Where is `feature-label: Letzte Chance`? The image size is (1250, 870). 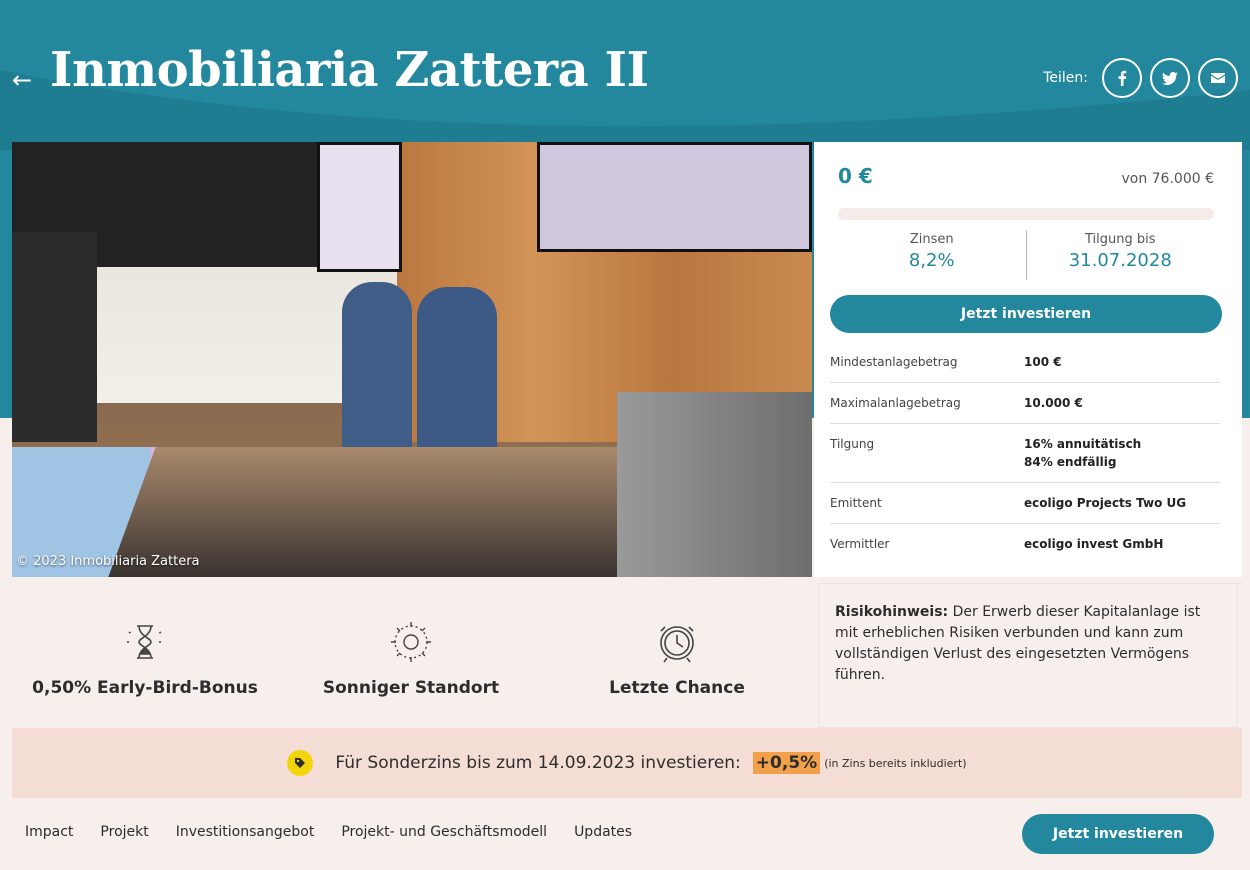 feature-label: Letzte Chance is located at coordinates (677, 688).